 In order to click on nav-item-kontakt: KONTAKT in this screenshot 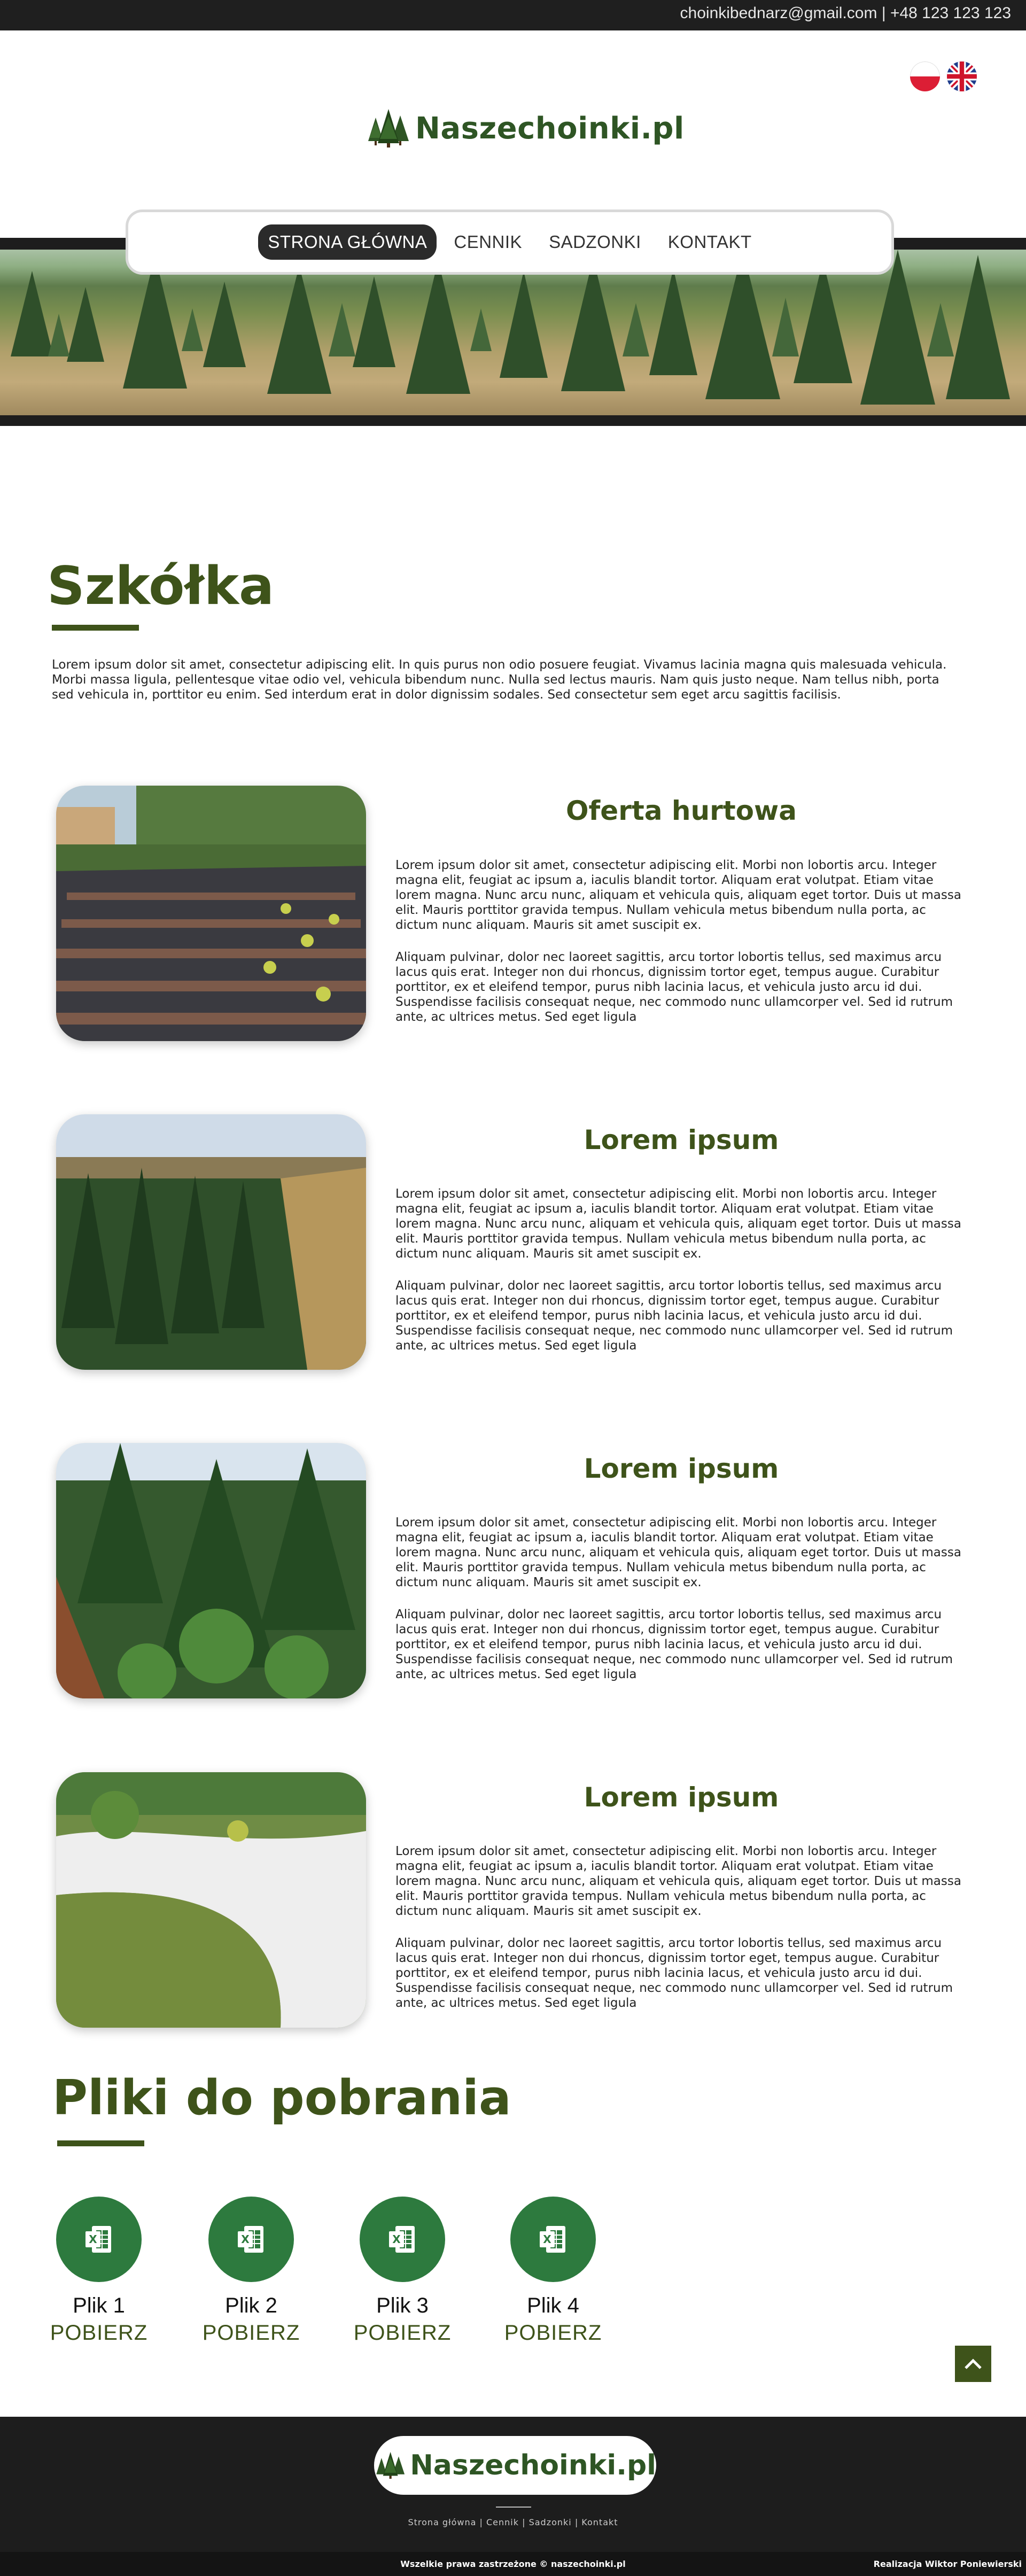, I will do `click(709, 242)`.